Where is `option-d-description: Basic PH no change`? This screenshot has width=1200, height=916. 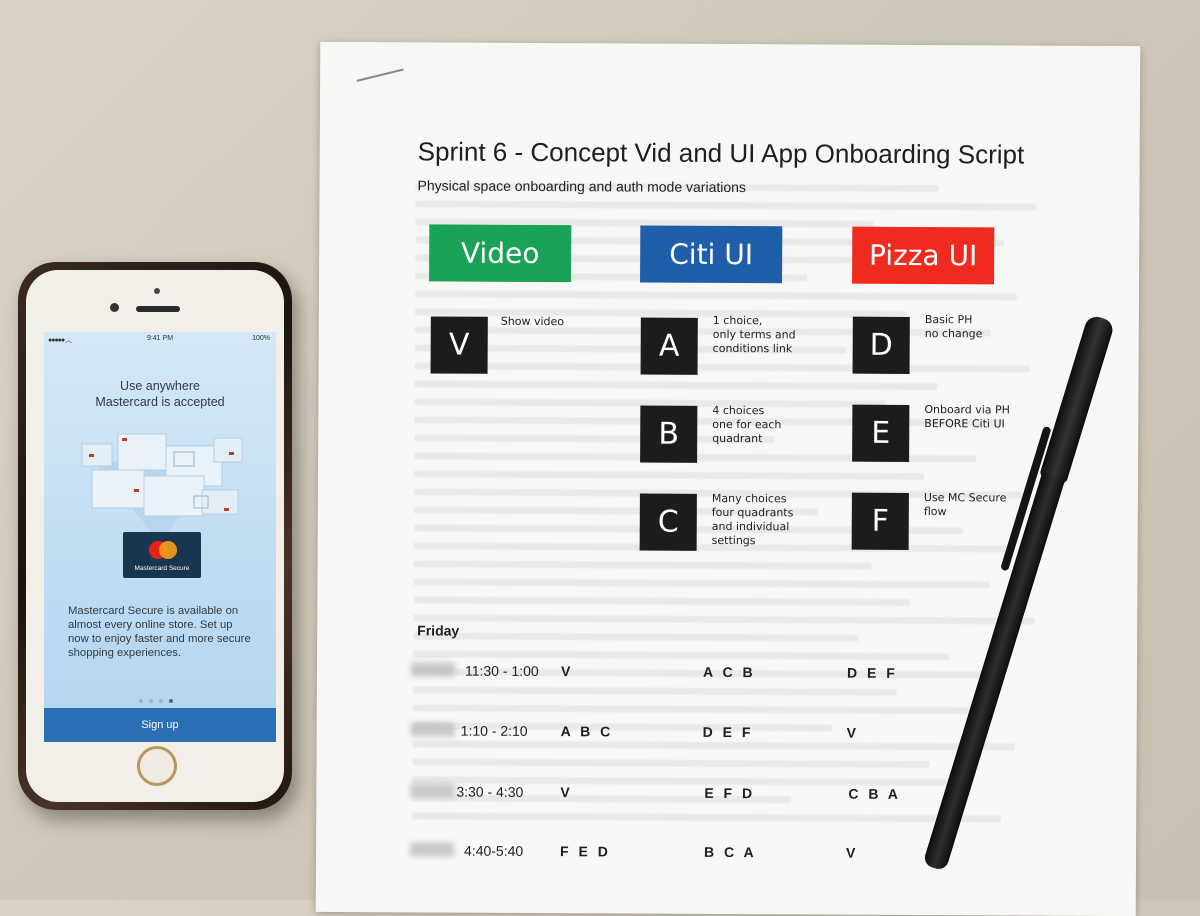 option-d-description: Basic PH no change is located at coordinates (975, 327).